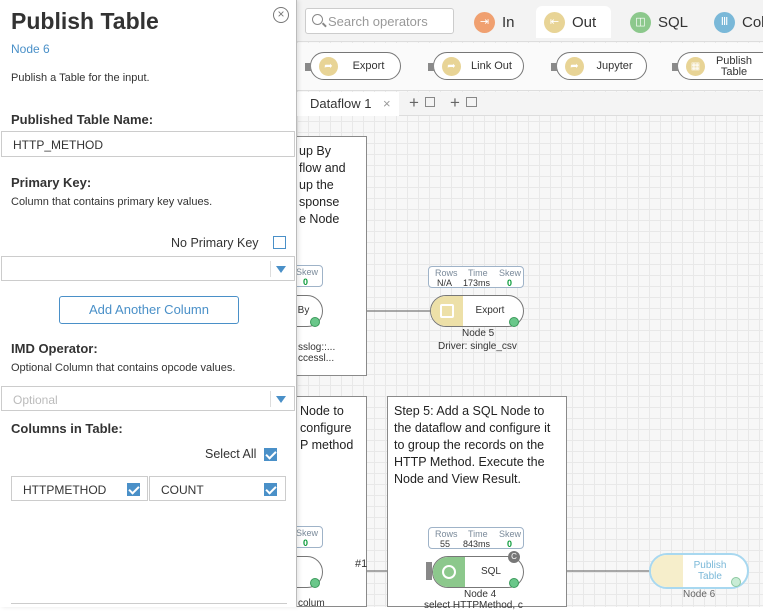  What do you see at coordinates (328, 256) in the screenshot?
I see `comment-note-1: up By flow and up the sponse e Node` at bounding box center [328, 256].